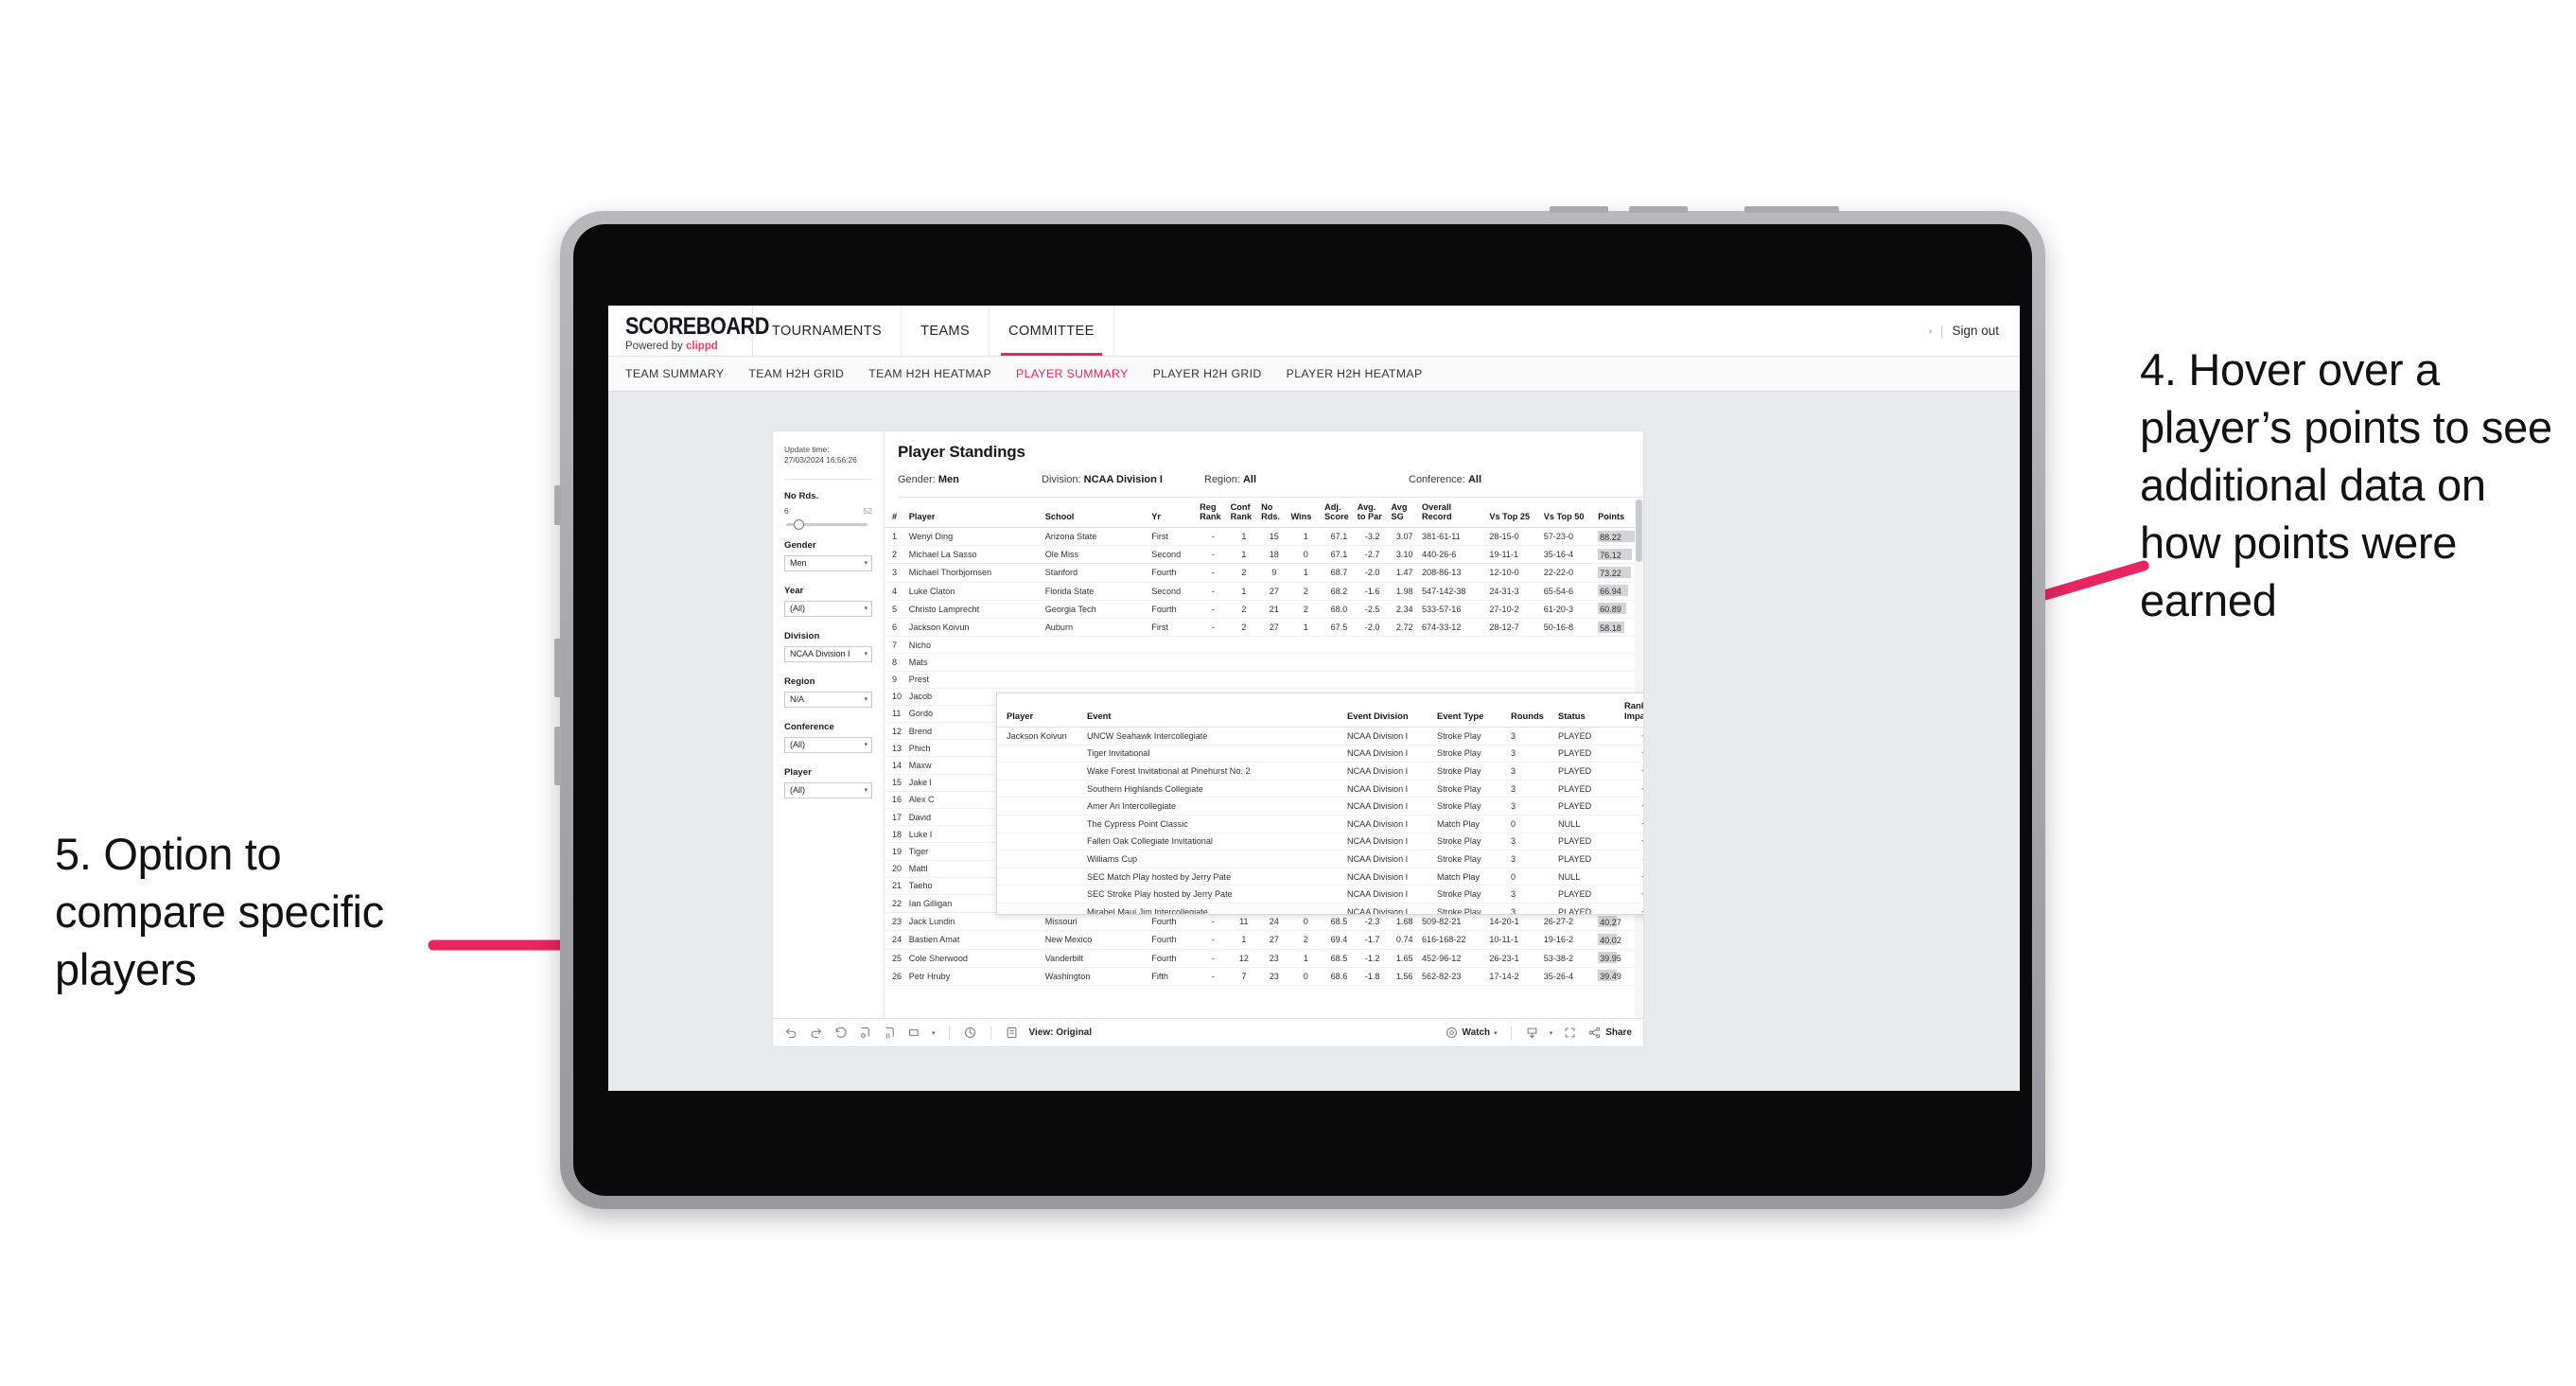 Image resolution: width=2576 pixels, height=1386 pixels. Describe the element at coordinates (828, 789) in the screenshot. I see `filter-player-dropdown: (All) ▾` at that location.